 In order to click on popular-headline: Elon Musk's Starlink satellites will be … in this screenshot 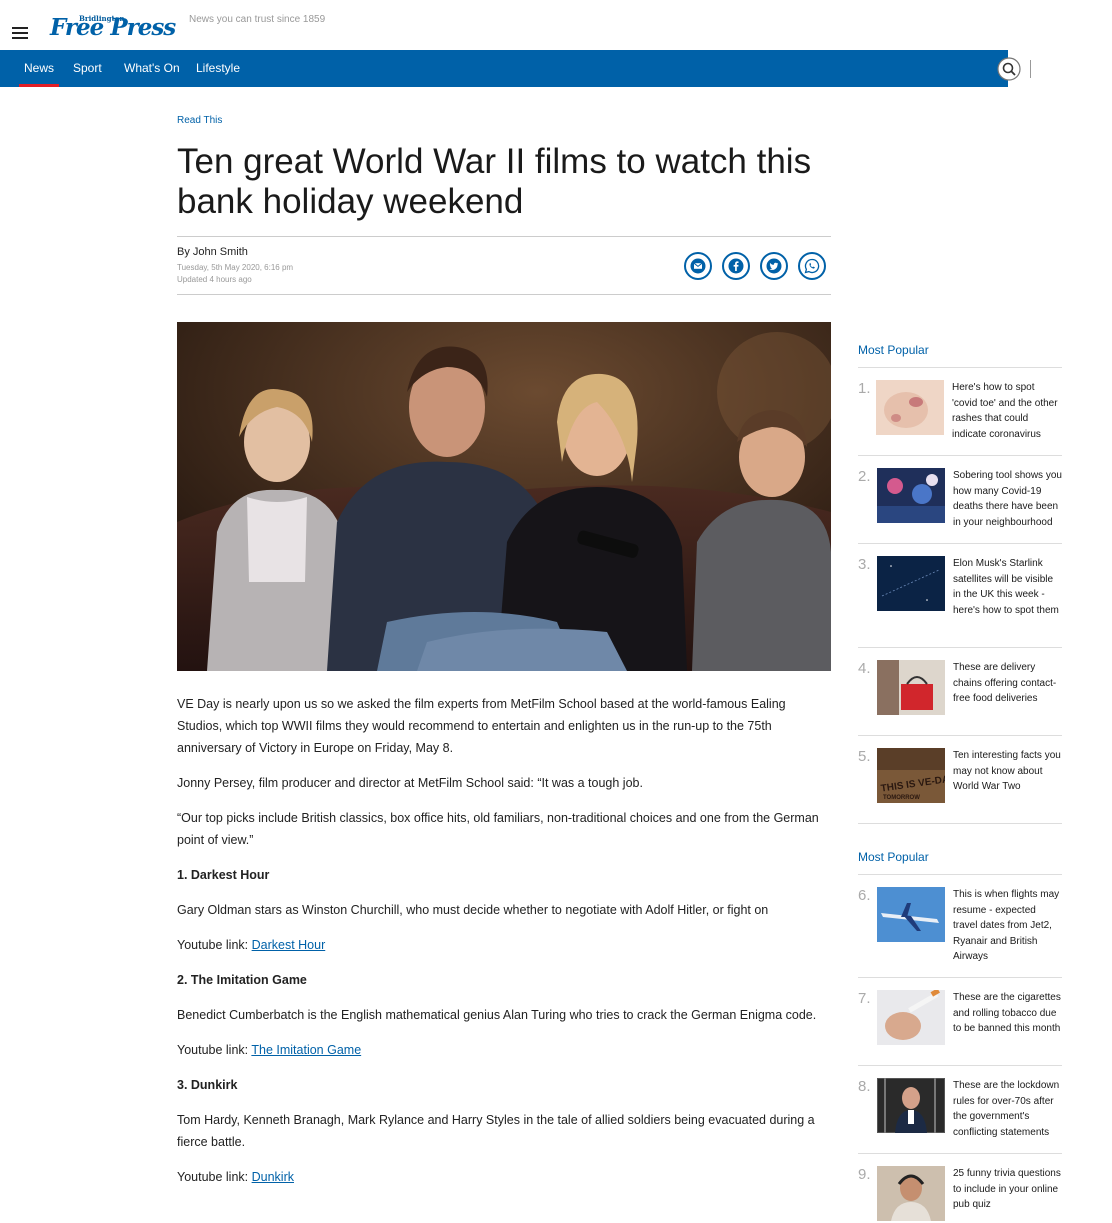, I will do `click(1008, 587)`.